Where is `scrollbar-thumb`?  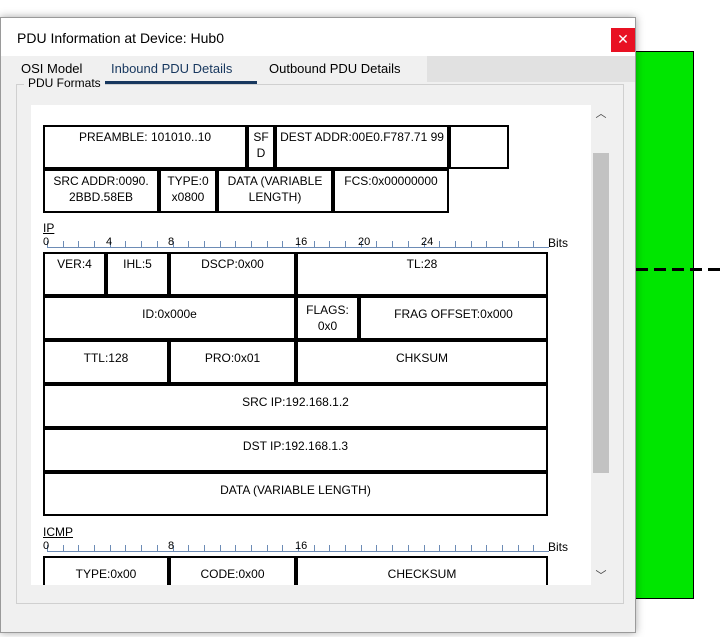 scrollbar-thumb is located at coordinates (601, 313).